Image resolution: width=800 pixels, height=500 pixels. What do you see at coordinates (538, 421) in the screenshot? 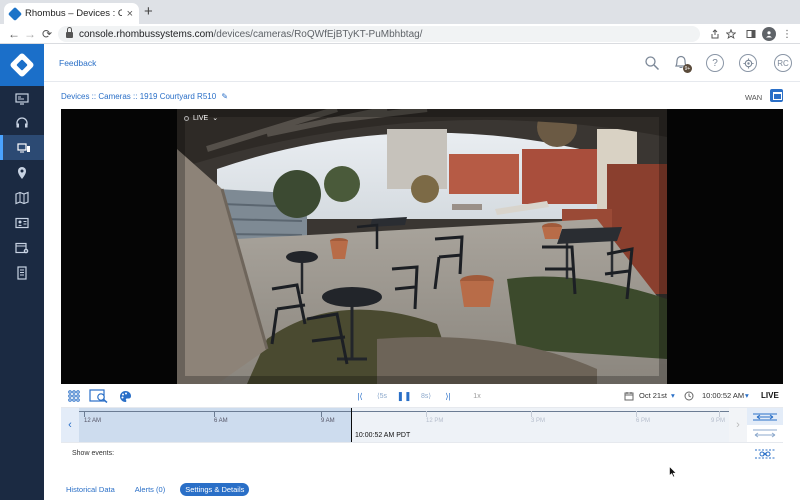
I see `tick-label: 3 PM` at bounding box center [538, 421].